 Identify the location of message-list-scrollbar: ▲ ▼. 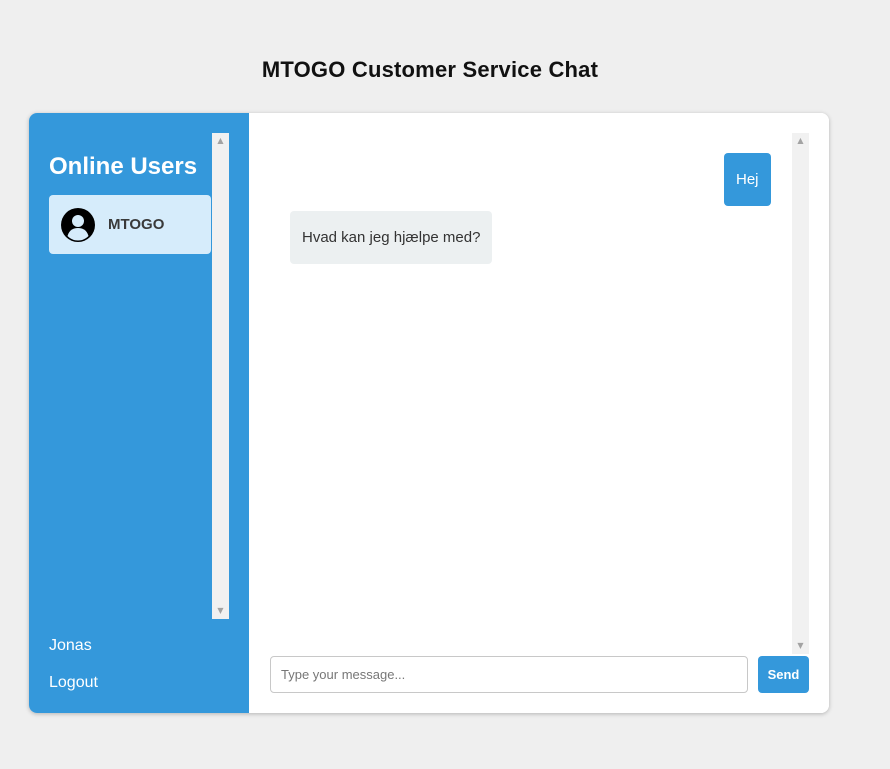
(800, 393).